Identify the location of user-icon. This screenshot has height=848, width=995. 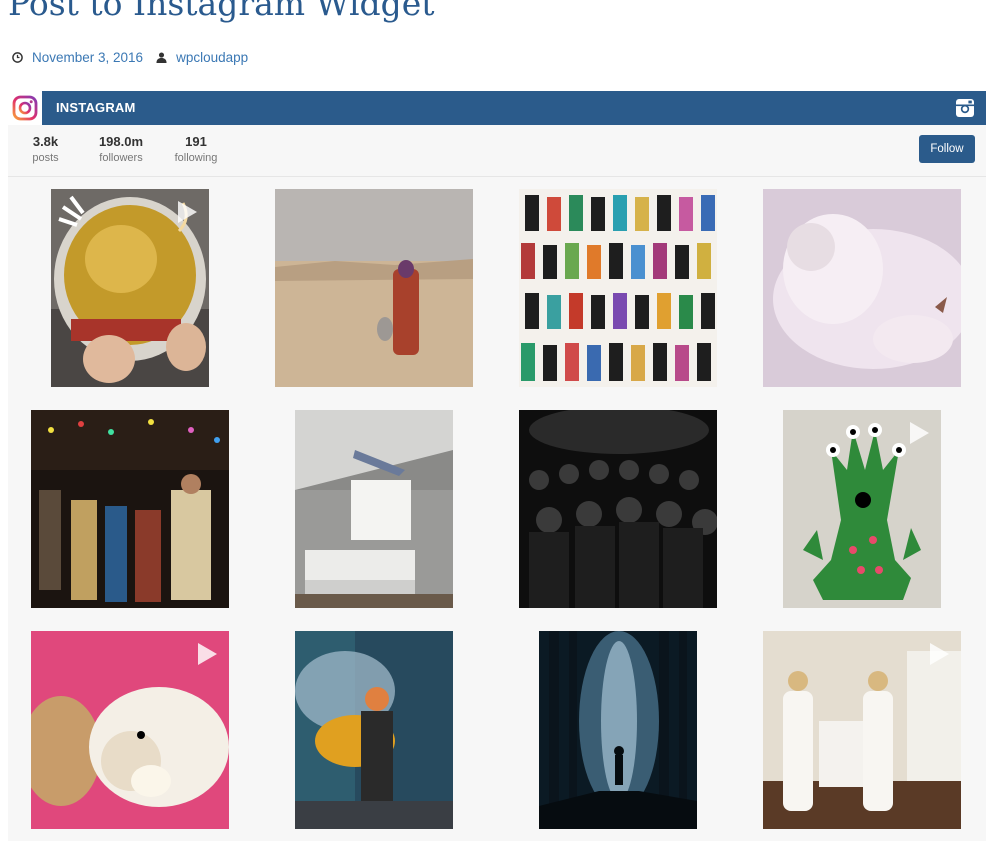
(161, 57).